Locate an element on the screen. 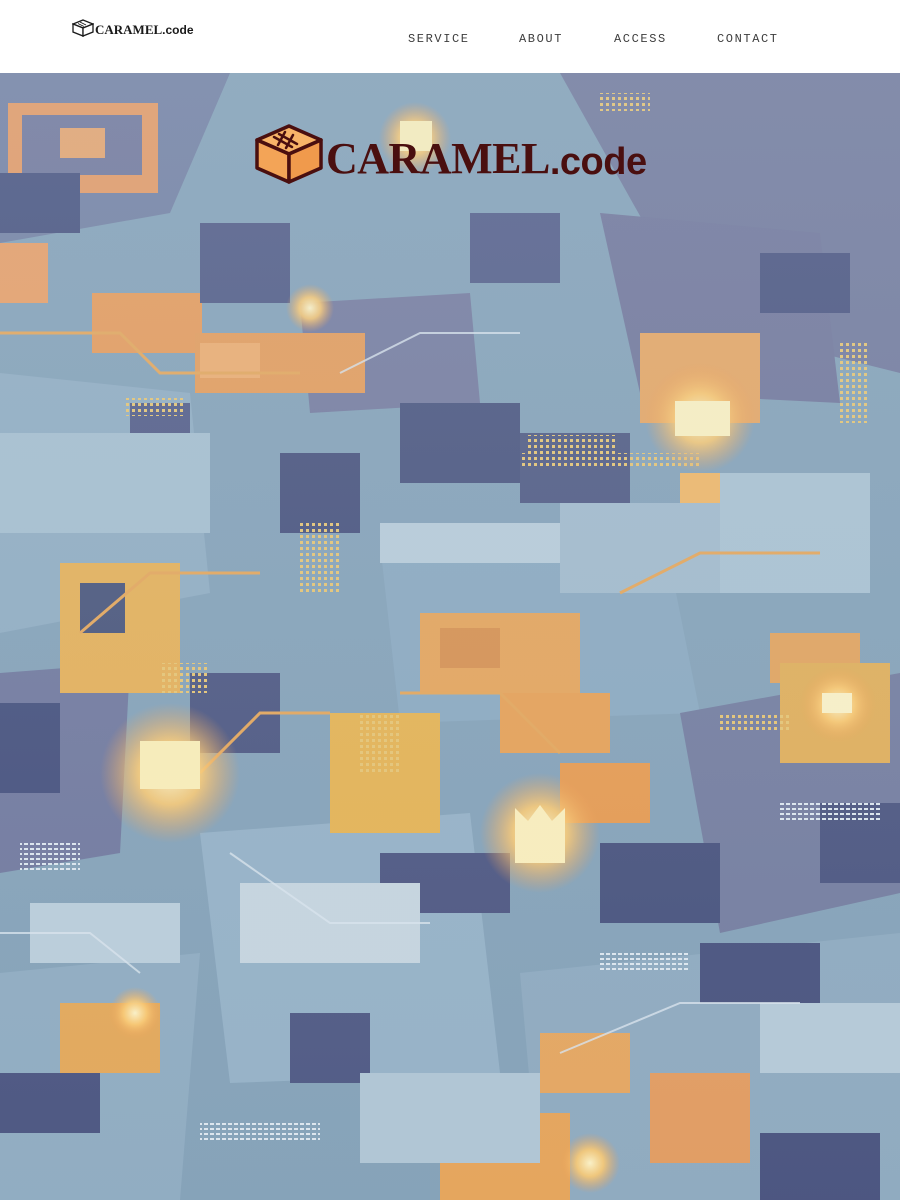 The width and height of the screenshot is (900, 1200). nav-item-access: ACCESS is located at coordinates (640, 39).